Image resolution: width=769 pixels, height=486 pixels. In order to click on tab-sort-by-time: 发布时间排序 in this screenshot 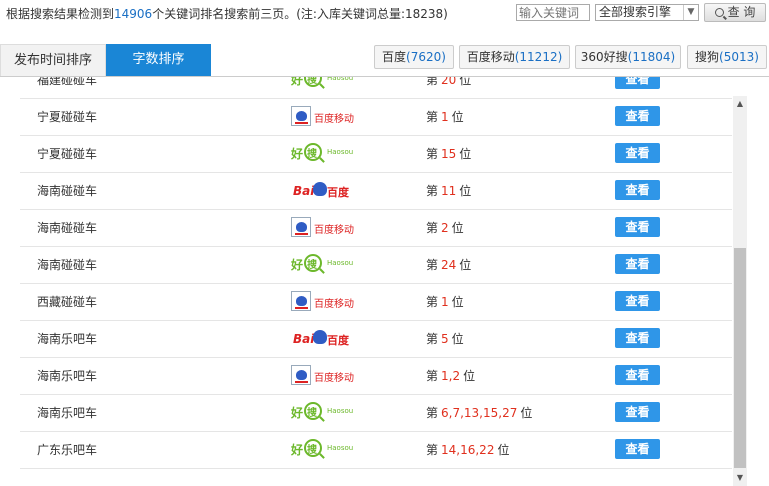, I will do `click(53, 60)`.